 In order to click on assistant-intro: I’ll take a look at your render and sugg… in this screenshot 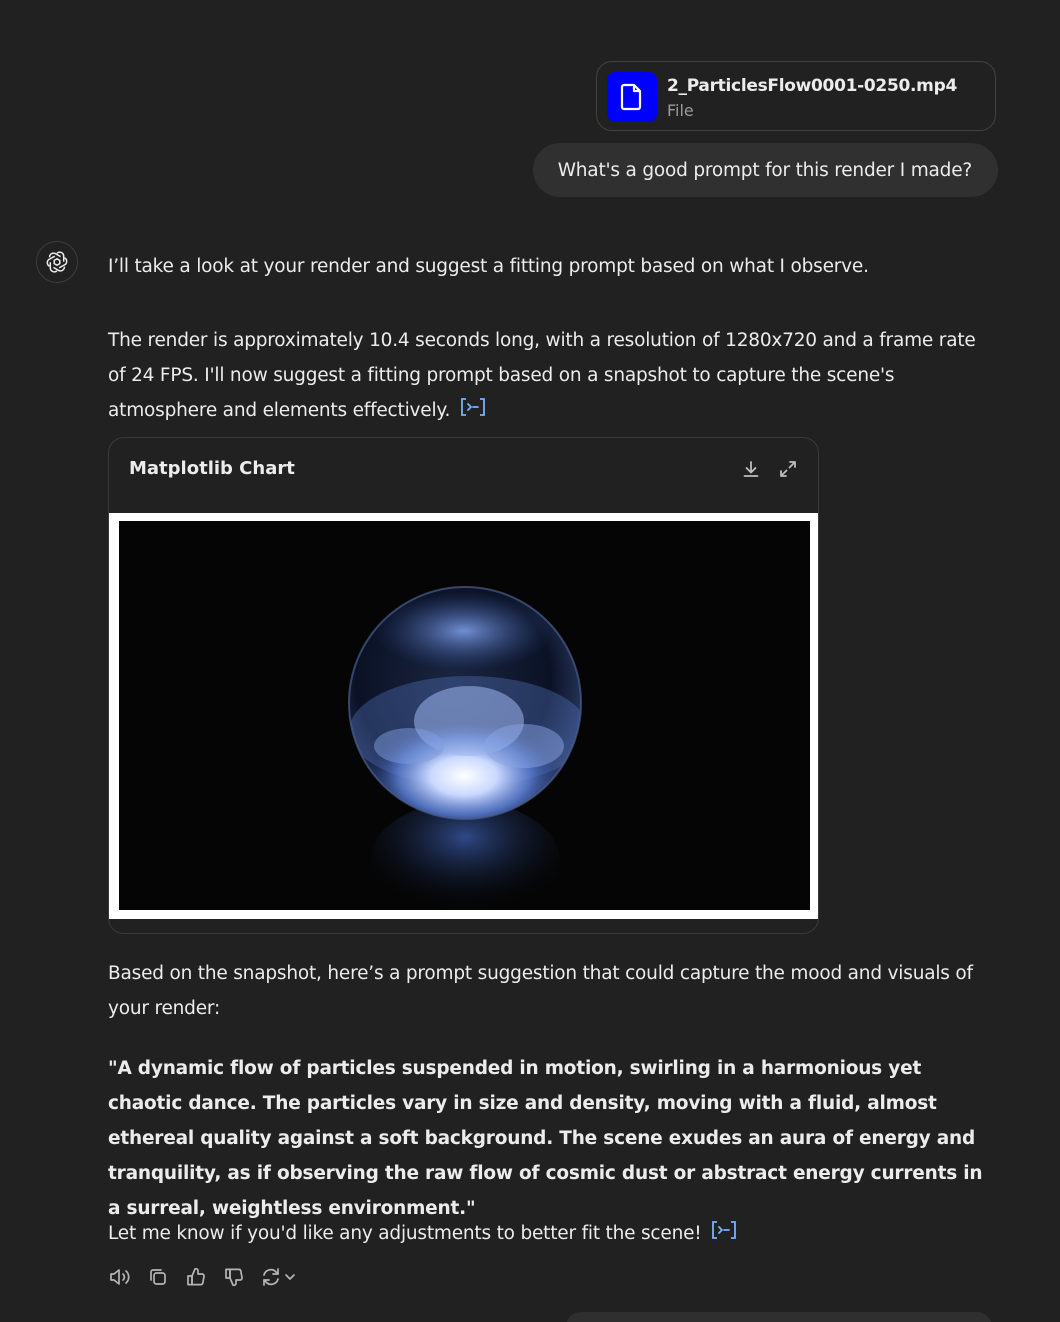, I will do `click(488, 266)`.